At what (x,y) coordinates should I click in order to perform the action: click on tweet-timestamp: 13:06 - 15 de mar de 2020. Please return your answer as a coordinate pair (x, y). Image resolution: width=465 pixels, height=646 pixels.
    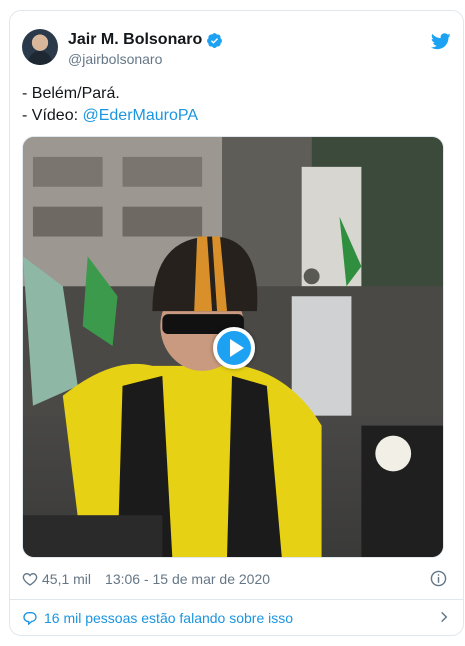
    Looking at the image, I should click on (187, 579).